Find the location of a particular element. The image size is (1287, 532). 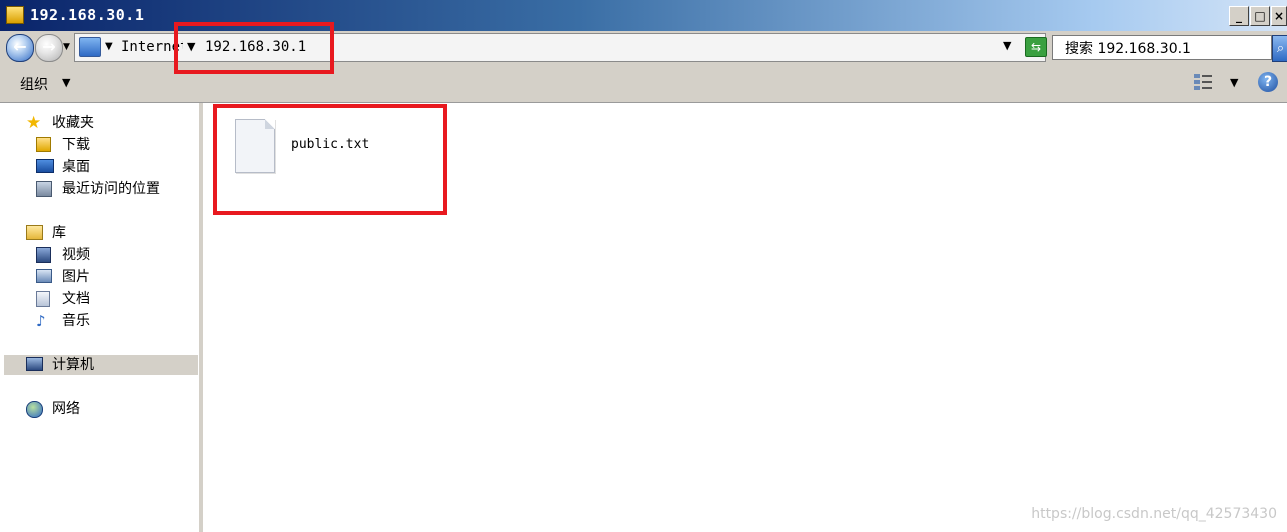

view-dropdown-icon: ▼ is located at coordinates (1234, 82).